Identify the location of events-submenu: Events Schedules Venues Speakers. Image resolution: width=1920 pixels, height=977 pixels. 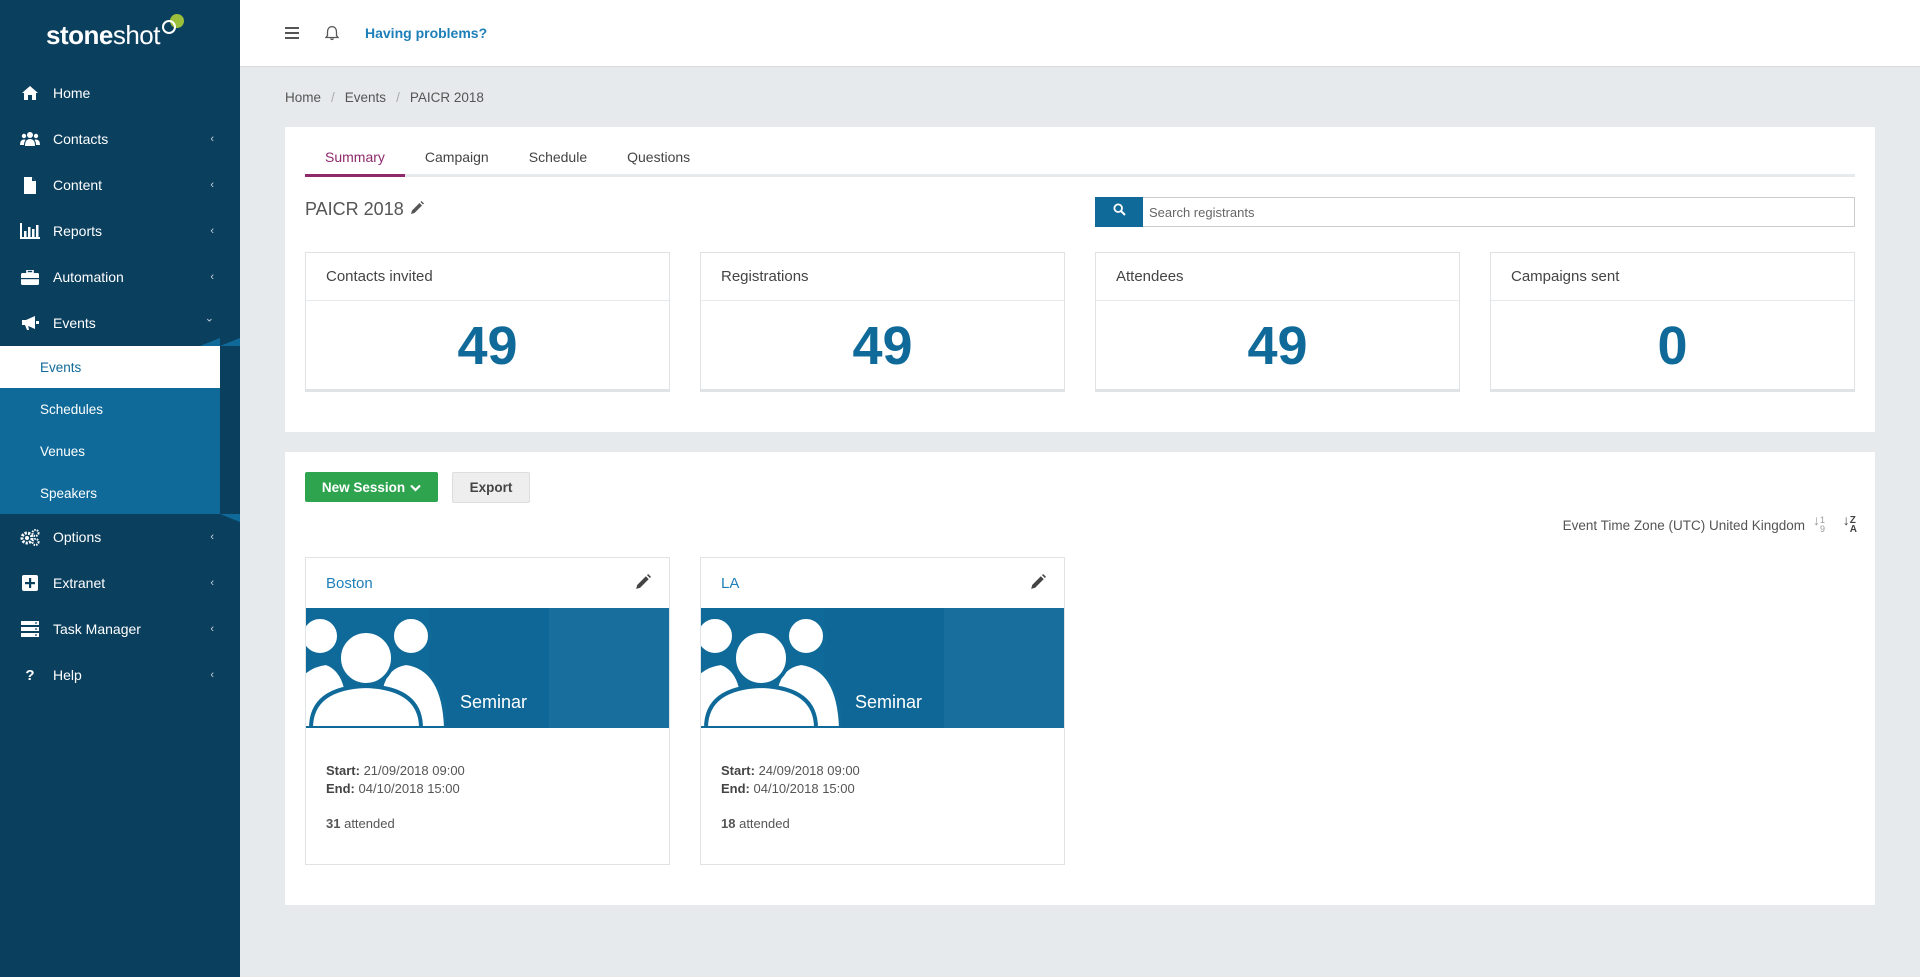
(110, 426).